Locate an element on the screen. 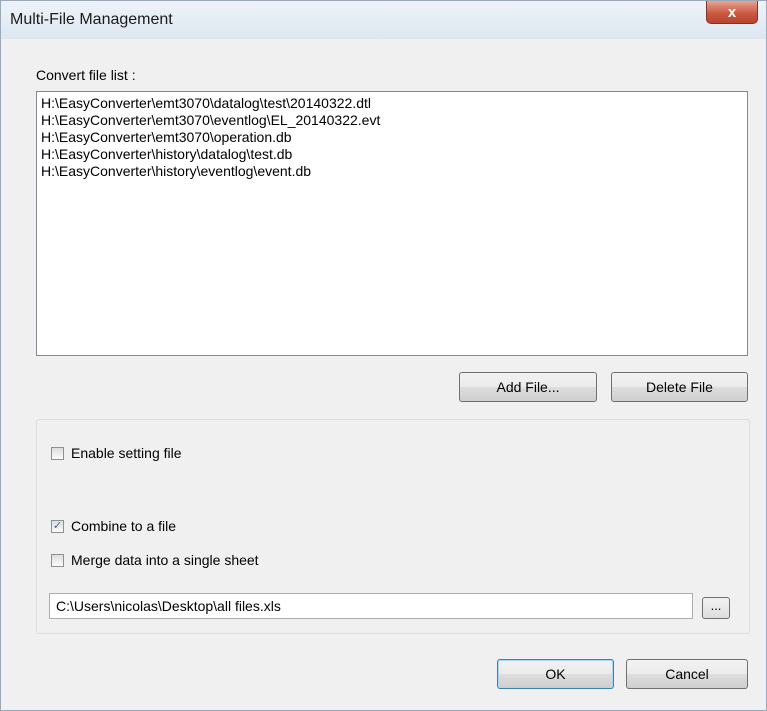 The height and width of the screenshot is (711, 767). combine-to-file-option: ✓ Combine to a file is located at coordinates (113, 526).